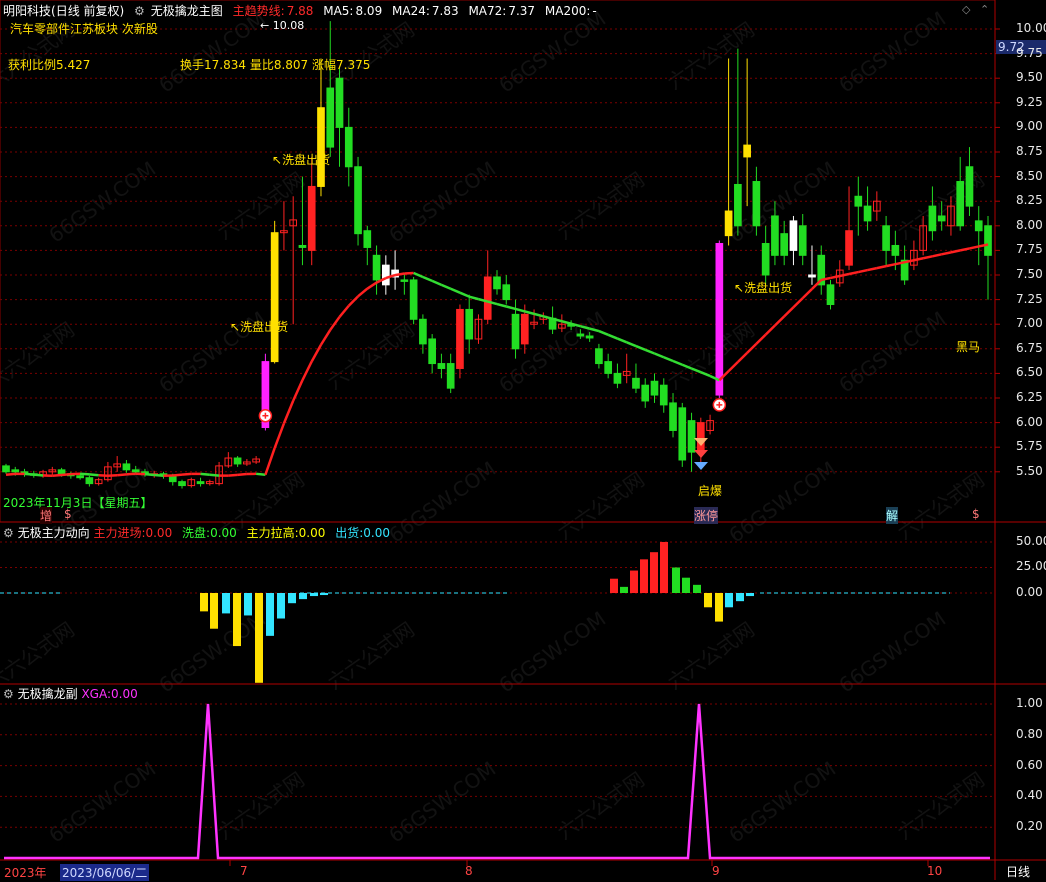 Image resolution: width=1046 pixels, height=882 pixels. I want to click on stock-name: 明阳科技, so click(27, 11).